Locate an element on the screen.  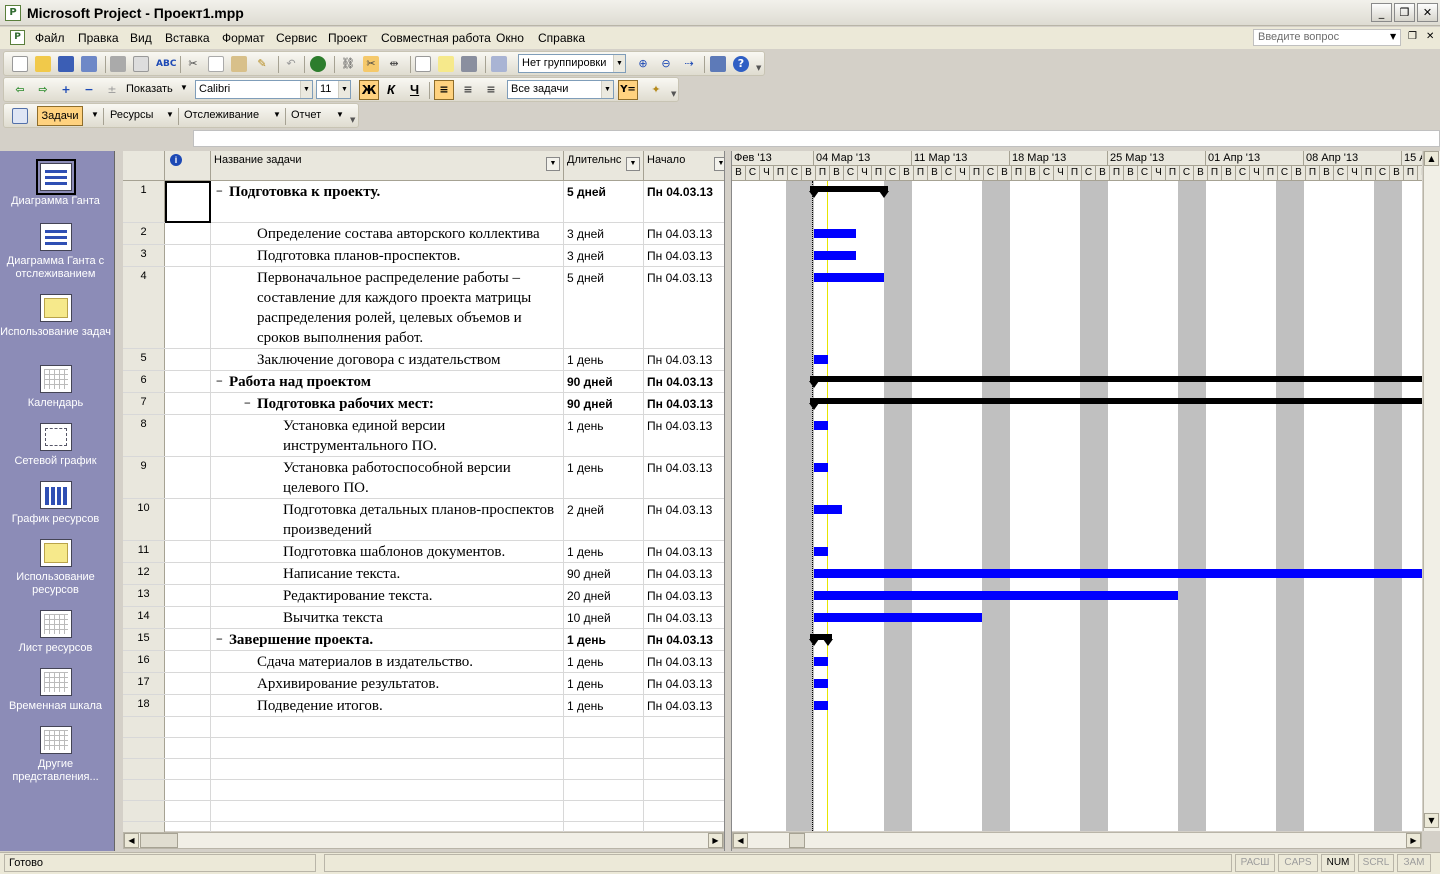
view-splitter is located at coordinates (728, 501).